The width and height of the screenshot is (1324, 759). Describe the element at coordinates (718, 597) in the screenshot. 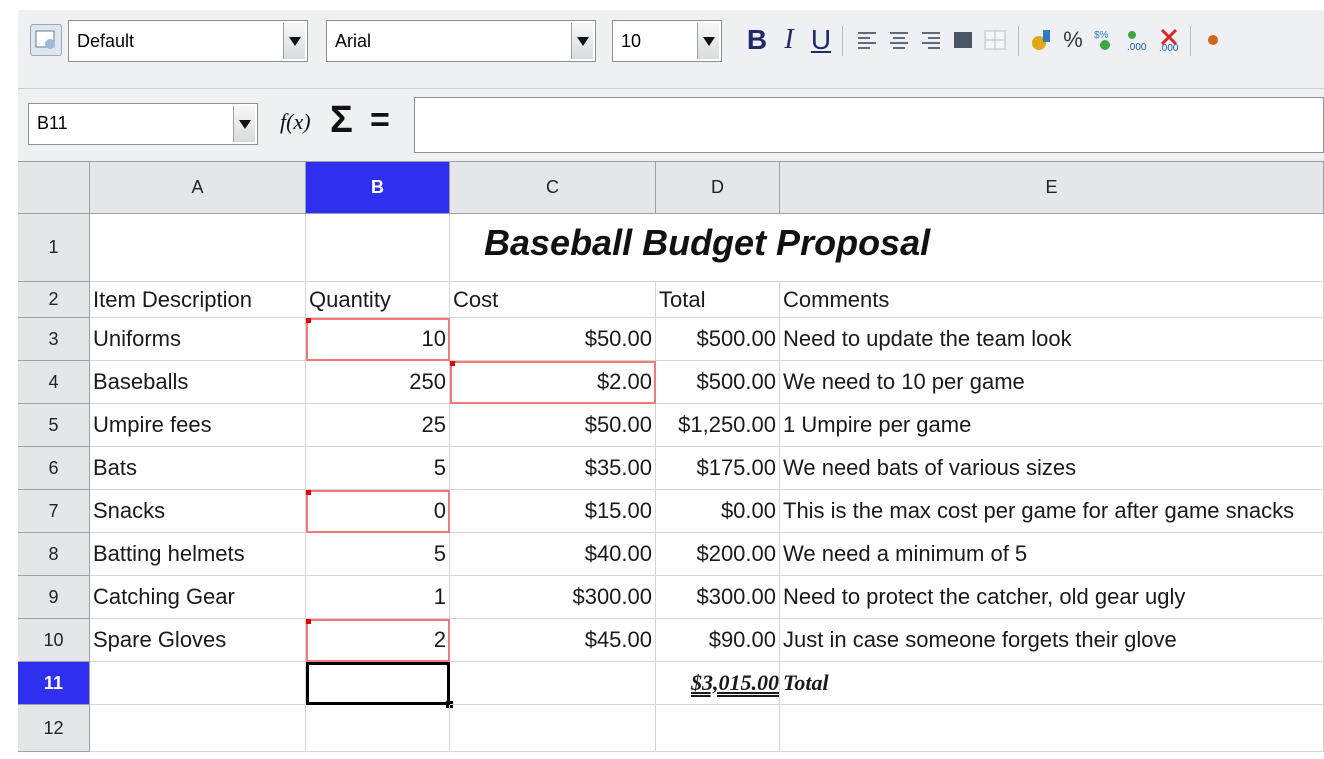

I see `item-total: $300.00` at that location.